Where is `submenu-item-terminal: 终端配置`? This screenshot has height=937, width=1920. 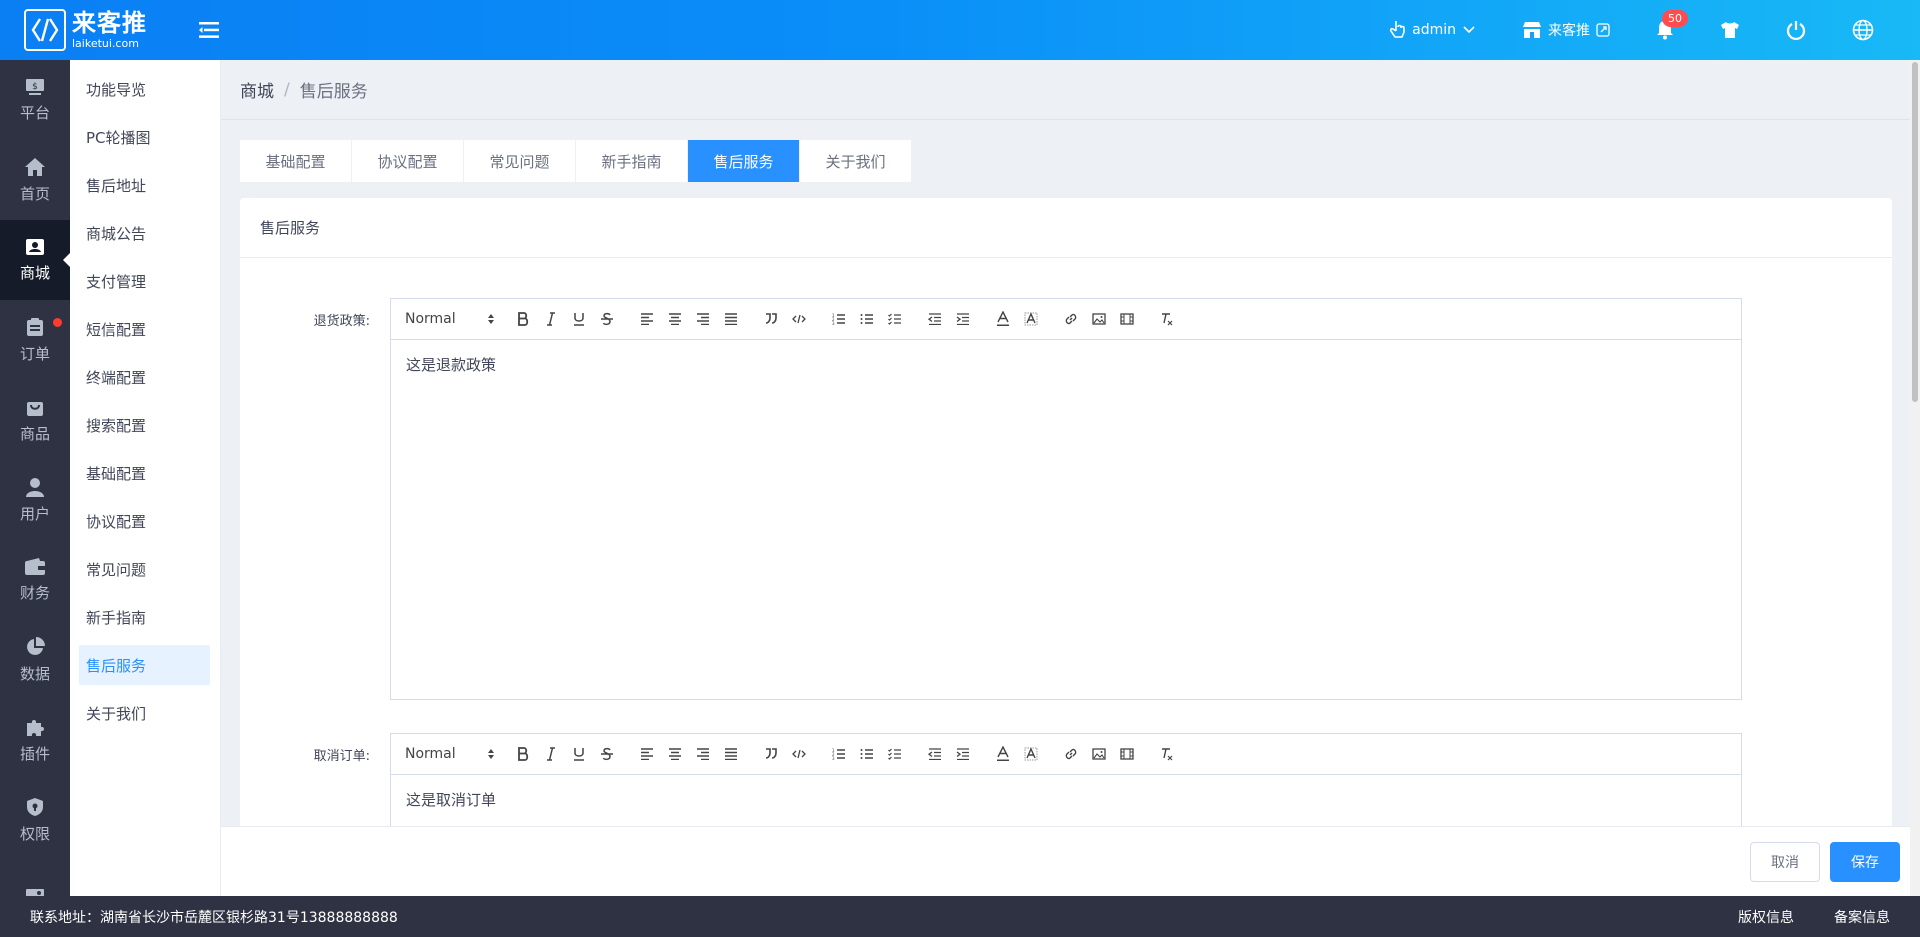 submenu-item-terminal: 终端配置 is located at coordinates (144, 377).